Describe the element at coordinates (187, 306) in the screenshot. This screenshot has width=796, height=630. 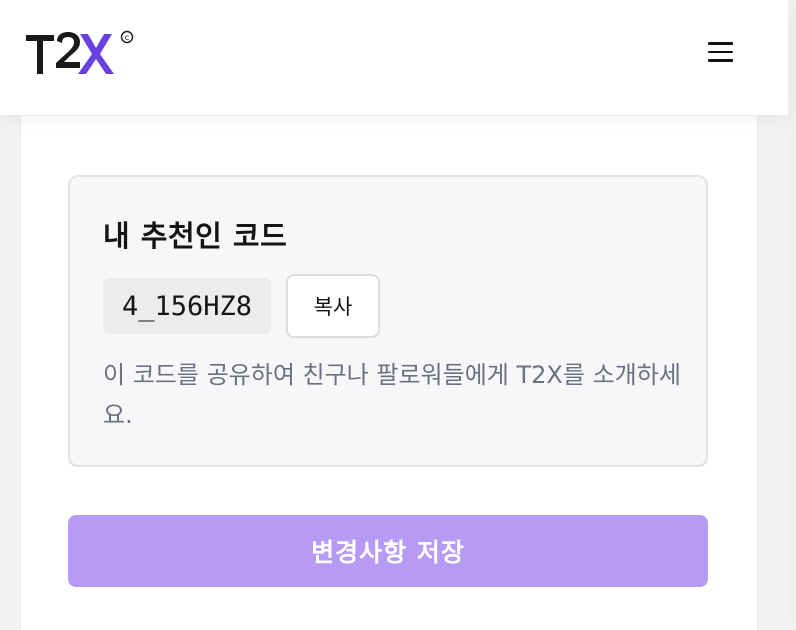
I see `referral-code: 4_156HZ8` at that location.